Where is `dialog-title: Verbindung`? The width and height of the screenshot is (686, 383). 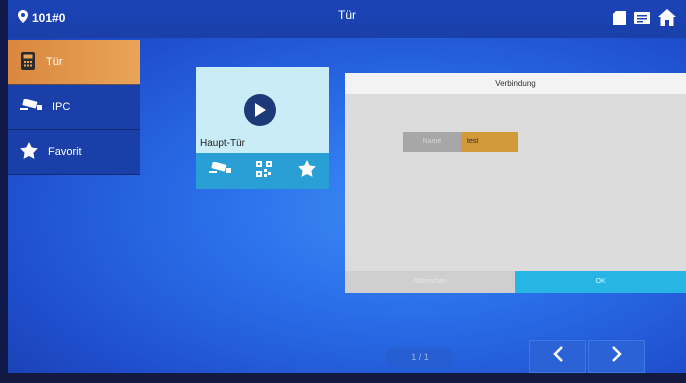 dialog-title: Verbindung is located at coordinates (515, 83).